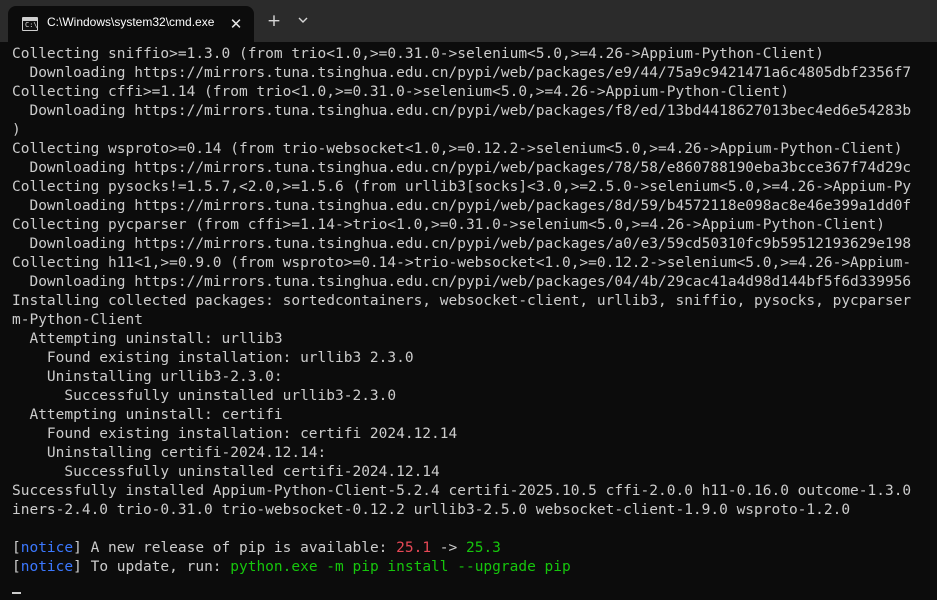  I want to click on tab-title: C:\Windows\system32\cmd.exe, so click(131, 22).